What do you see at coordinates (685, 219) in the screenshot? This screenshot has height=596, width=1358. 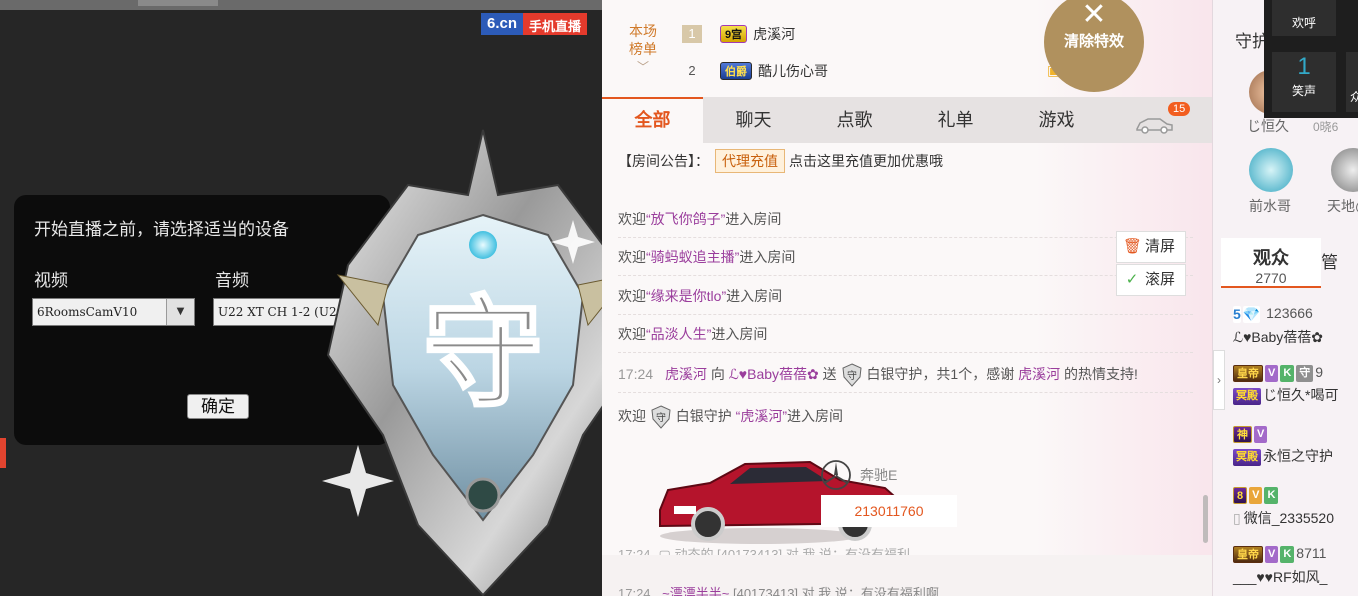 I see `user-name-link: “放飞你鸽子”` at bounding box center [685, 219].